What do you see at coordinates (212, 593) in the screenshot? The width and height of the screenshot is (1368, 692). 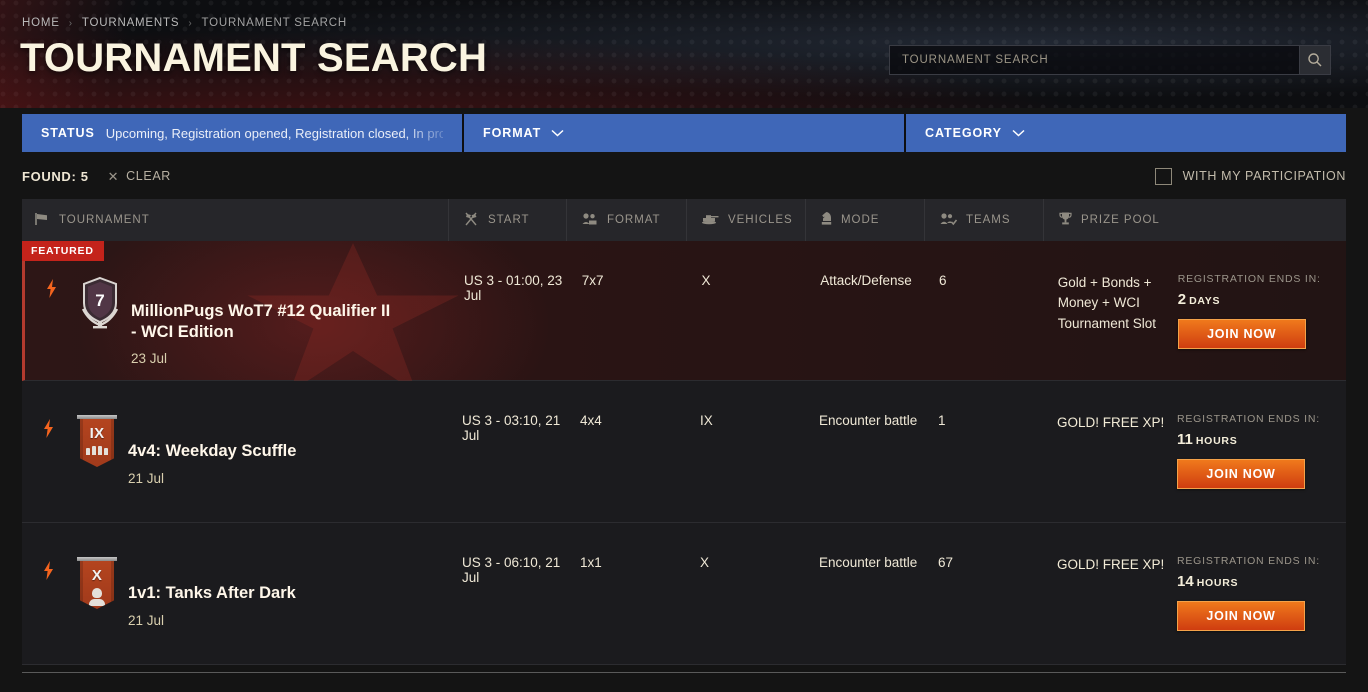 I see `tournament-name: 1v1: Tanks After Dark` at bounding box center [212, 593].